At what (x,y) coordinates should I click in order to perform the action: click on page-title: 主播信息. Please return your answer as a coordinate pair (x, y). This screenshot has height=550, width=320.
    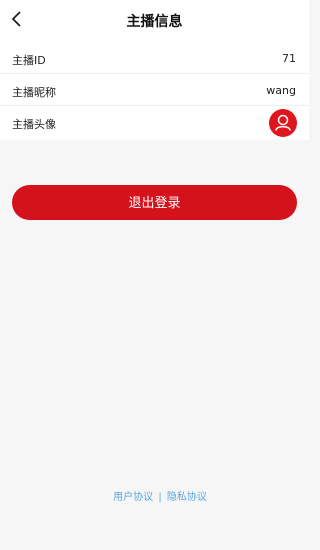
    Looking at the image, I should click on (154, 22).